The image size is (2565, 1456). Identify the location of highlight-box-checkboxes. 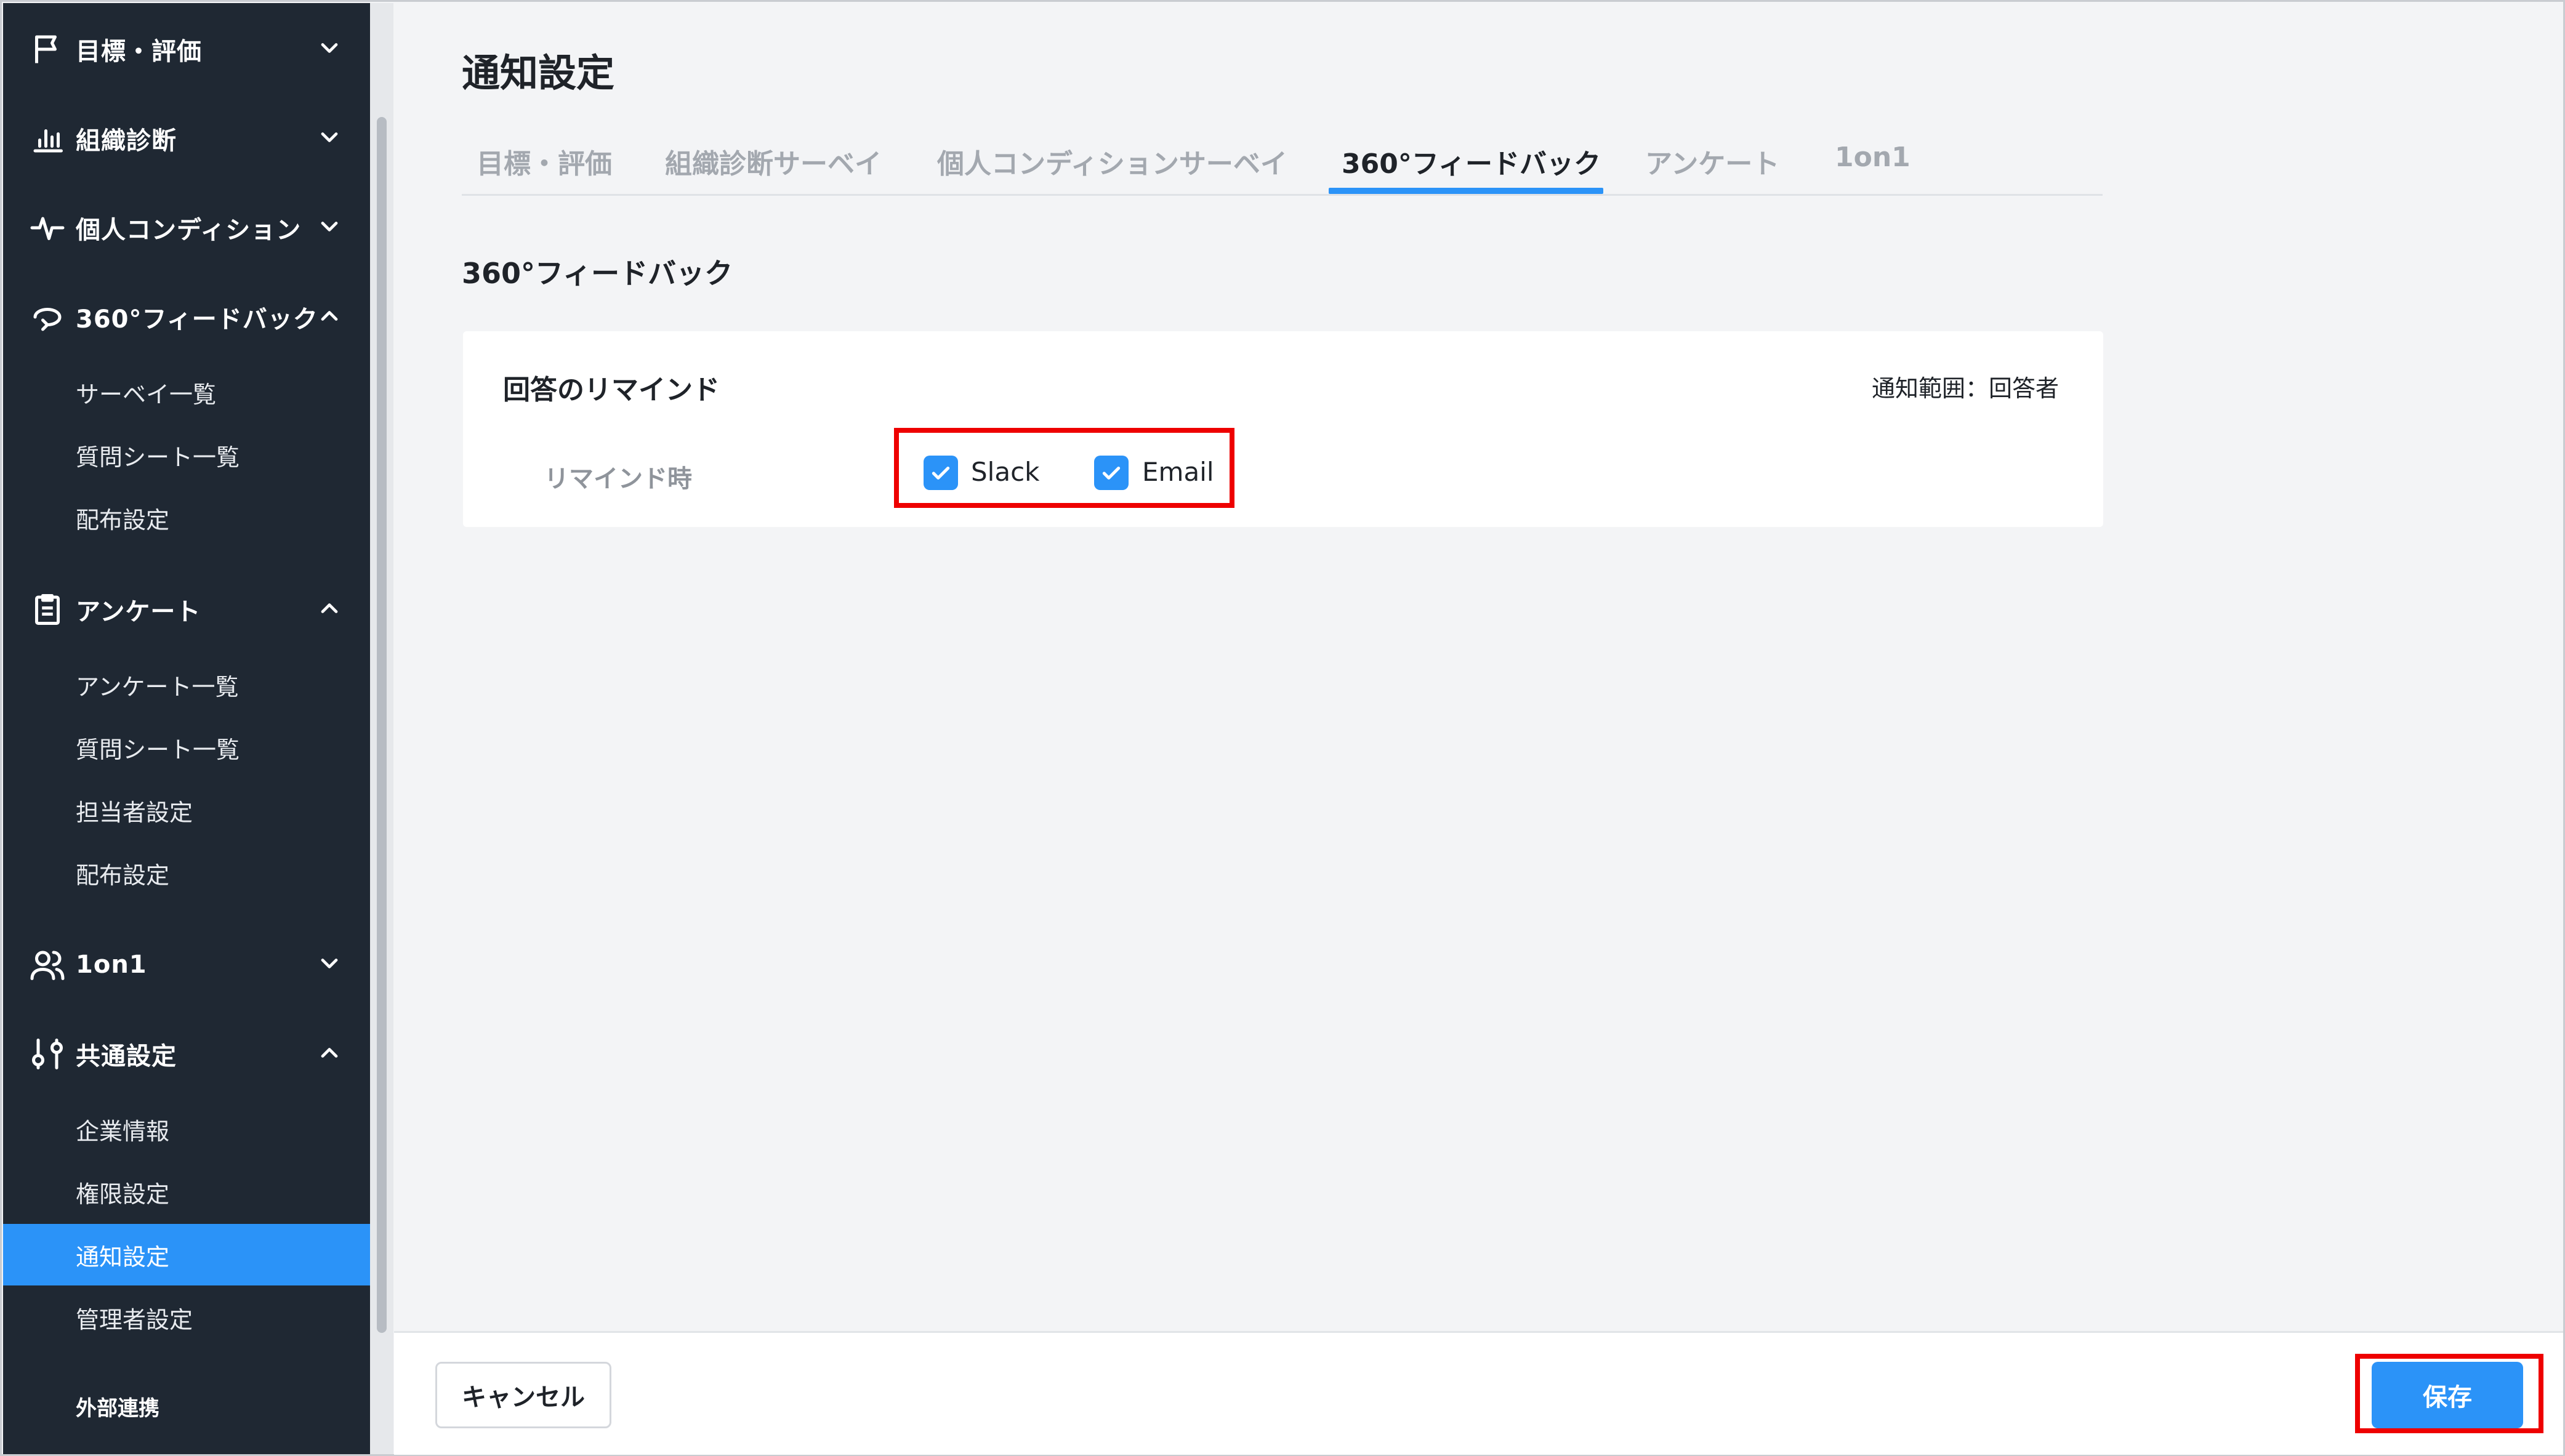
(1064, 468).